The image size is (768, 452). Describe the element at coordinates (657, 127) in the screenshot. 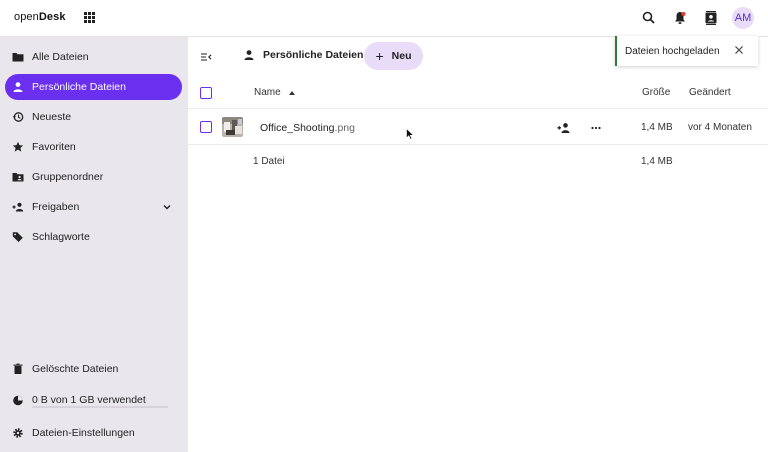

I see `file-size: 1,4 MB` at that location.